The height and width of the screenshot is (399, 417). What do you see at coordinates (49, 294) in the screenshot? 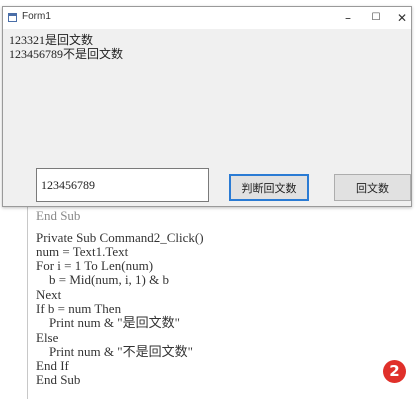
I see `code-line: Next` at bounding box center [49, 294].